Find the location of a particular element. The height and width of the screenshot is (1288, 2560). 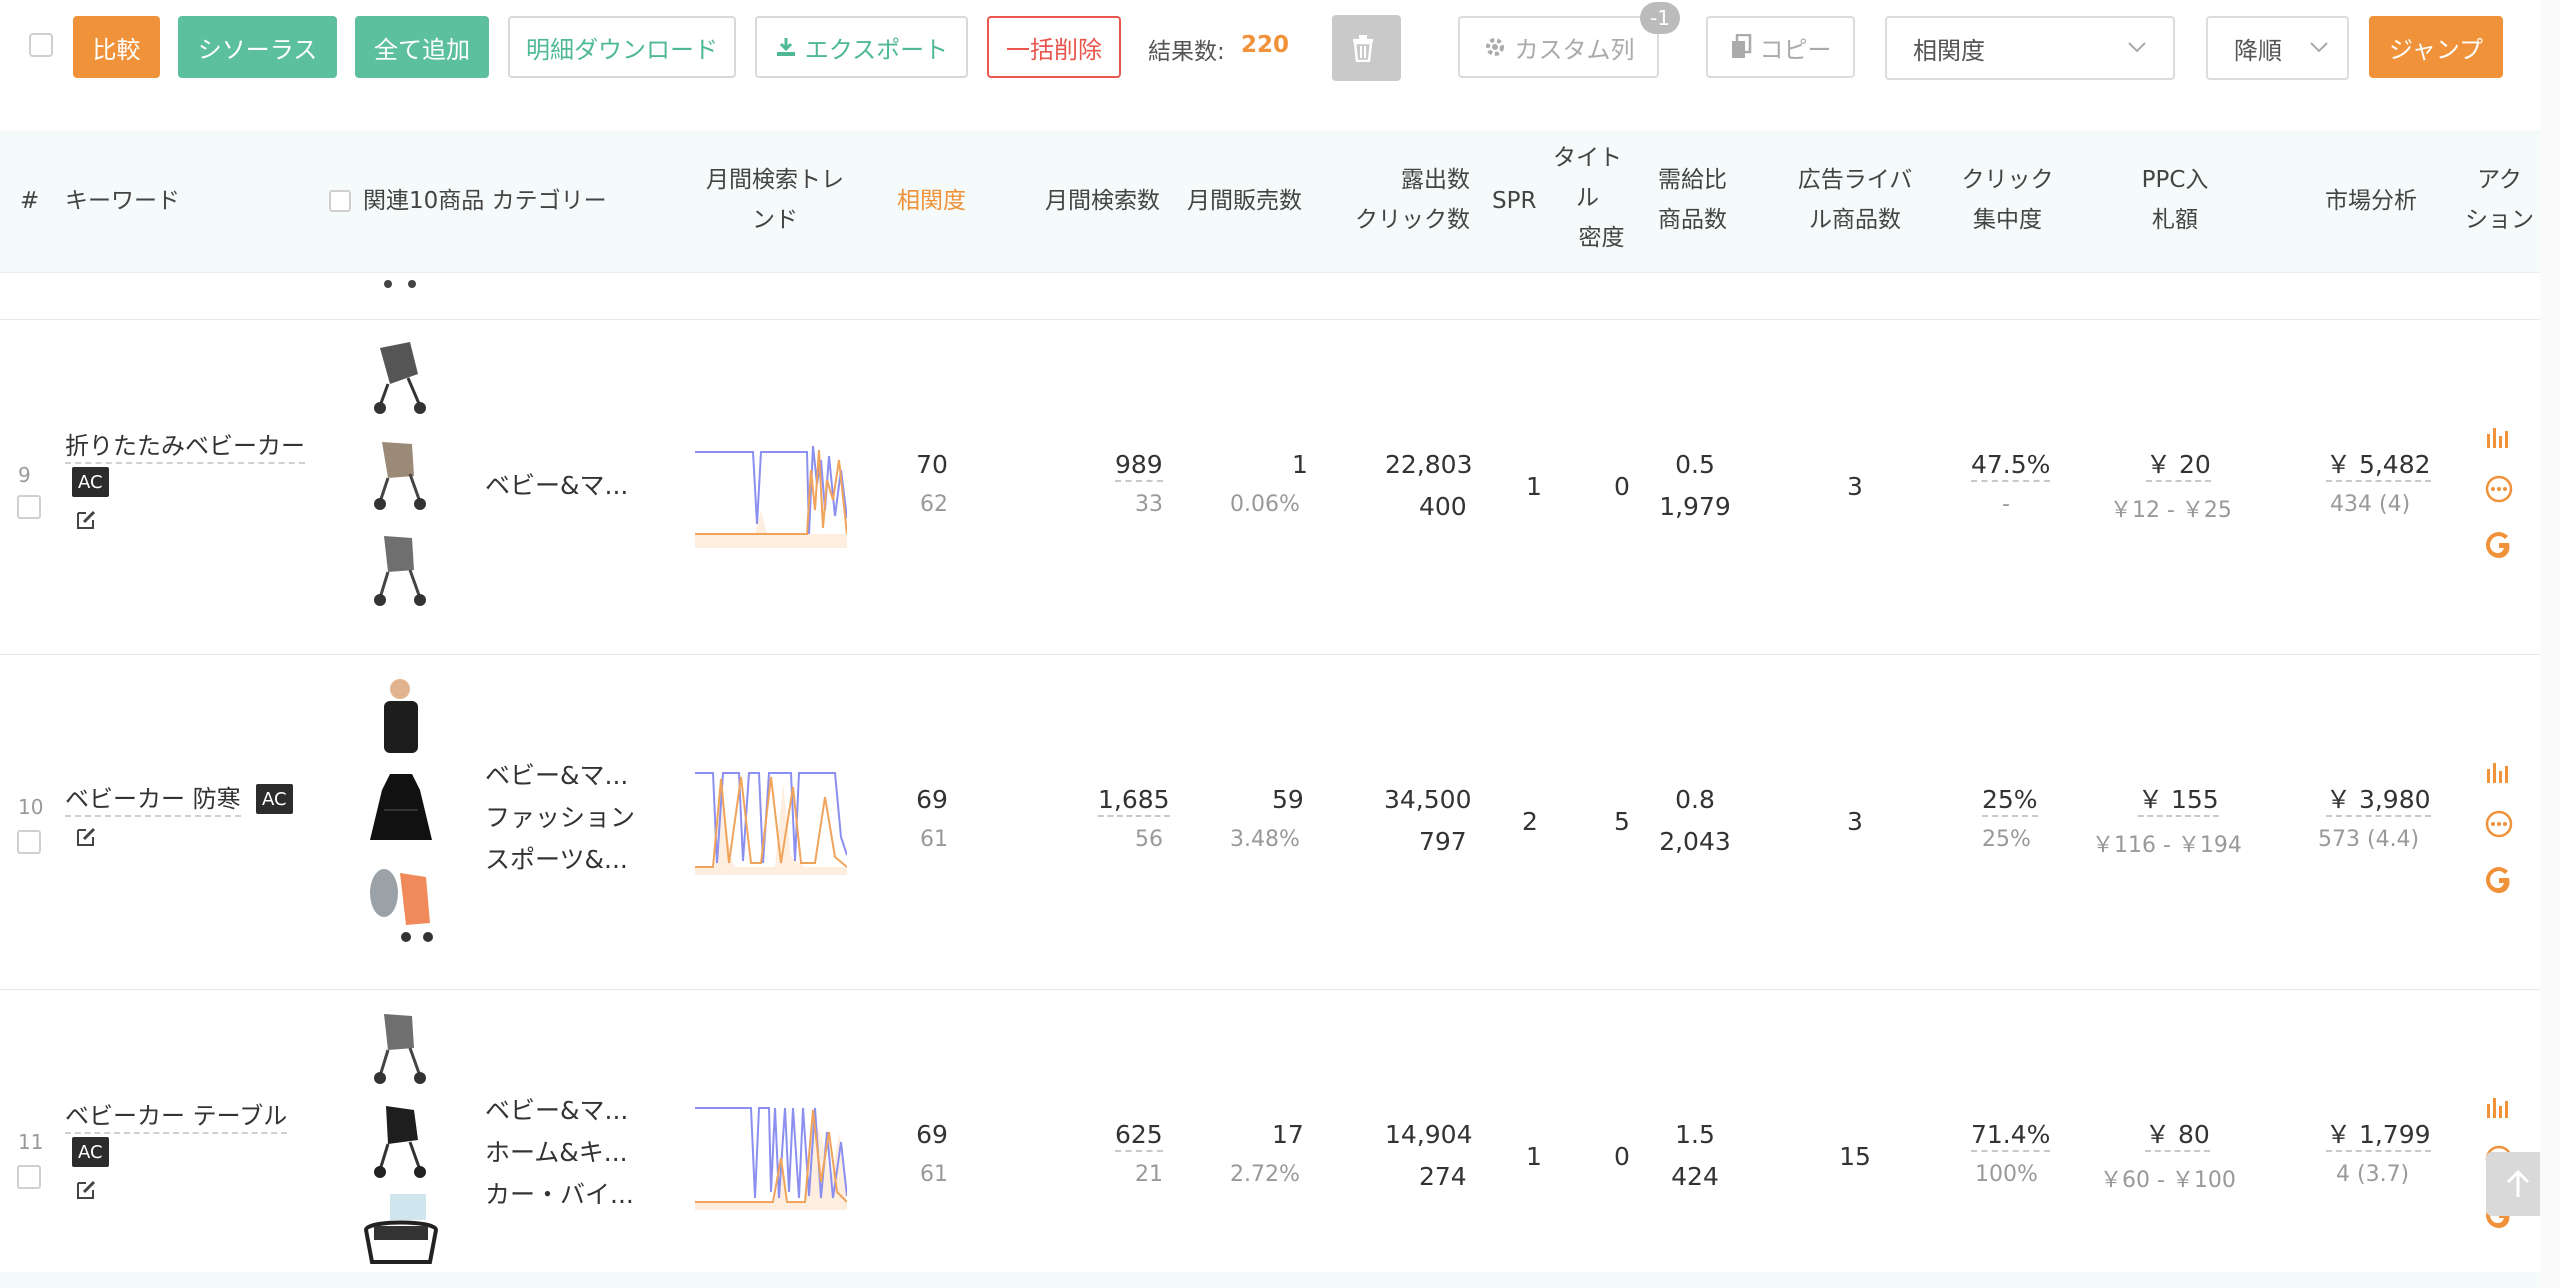

col-ad-rivals: 広告ライバ ル商品数 is located at coordinates (1855, 200).